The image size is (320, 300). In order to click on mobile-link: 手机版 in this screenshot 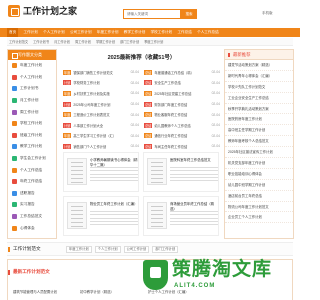, I will do `click(267, 13)`.